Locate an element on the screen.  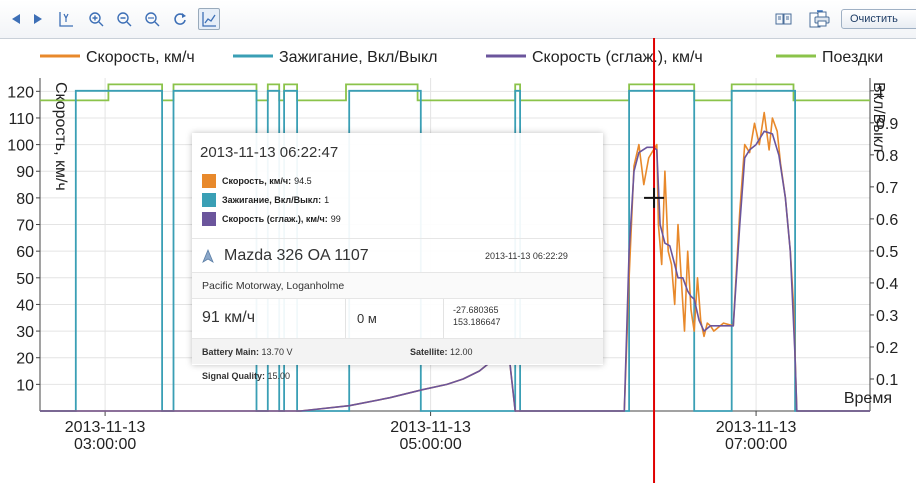
y-tick-label-left: 30 is located at coordinates (25, 332).